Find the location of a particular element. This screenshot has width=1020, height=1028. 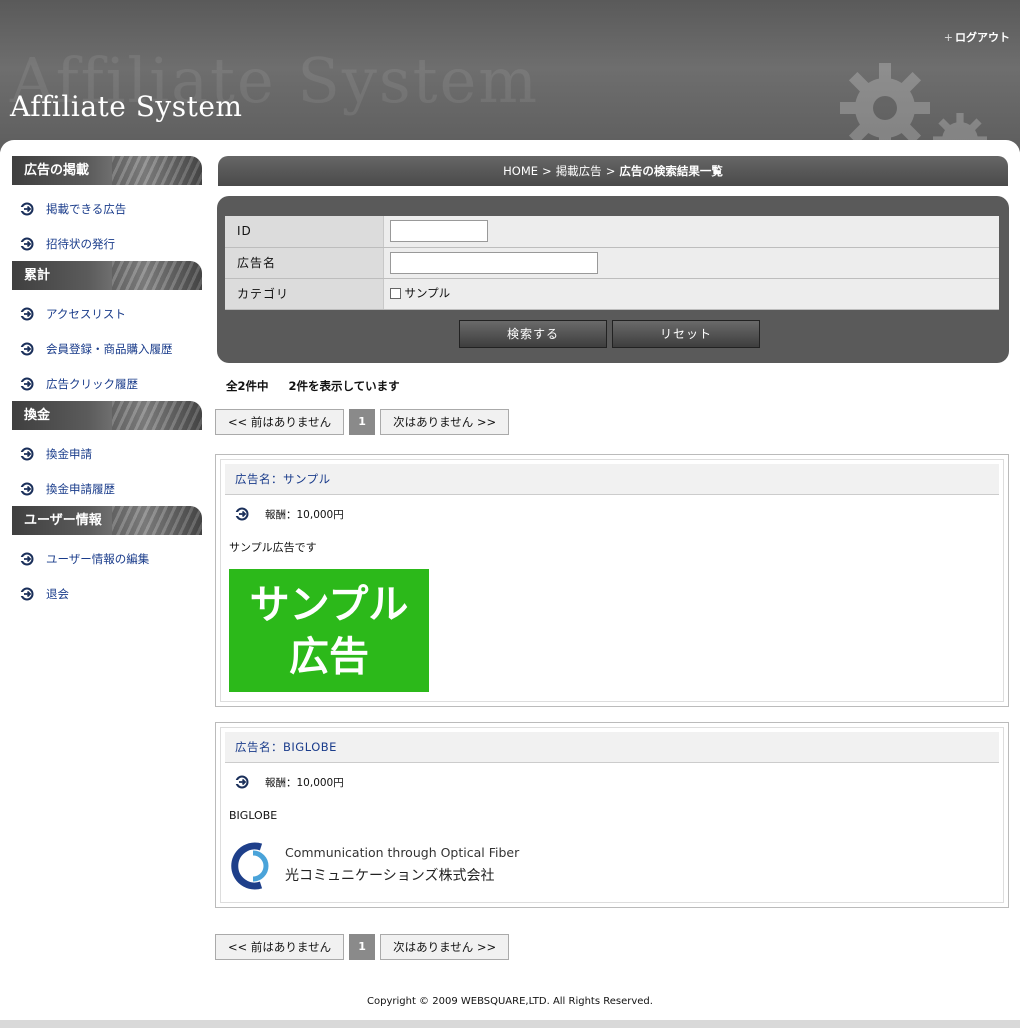

pager-bottom: << 前はありません 1 次はありません >> is located at coordinates (362, 947).